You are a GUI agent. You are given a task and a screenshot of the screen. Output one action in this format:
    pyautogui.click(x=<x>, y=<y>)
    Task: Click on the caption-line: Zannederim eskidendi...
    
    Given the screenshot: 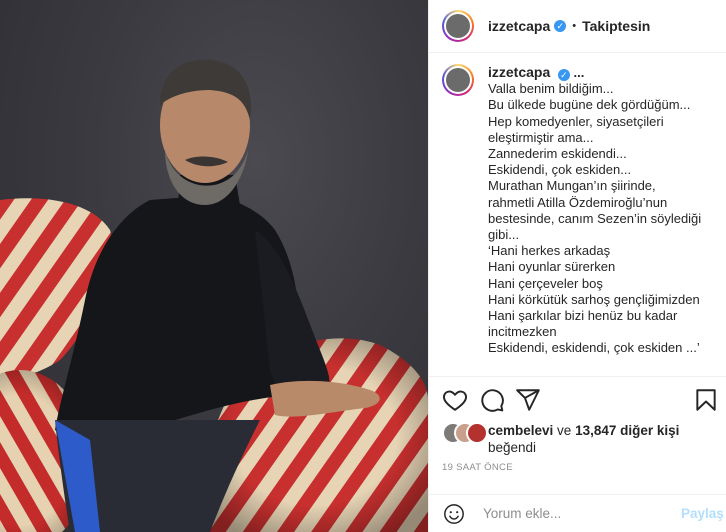 What is the action you would take?
    pyautogui.click(x=557, y=154)
    